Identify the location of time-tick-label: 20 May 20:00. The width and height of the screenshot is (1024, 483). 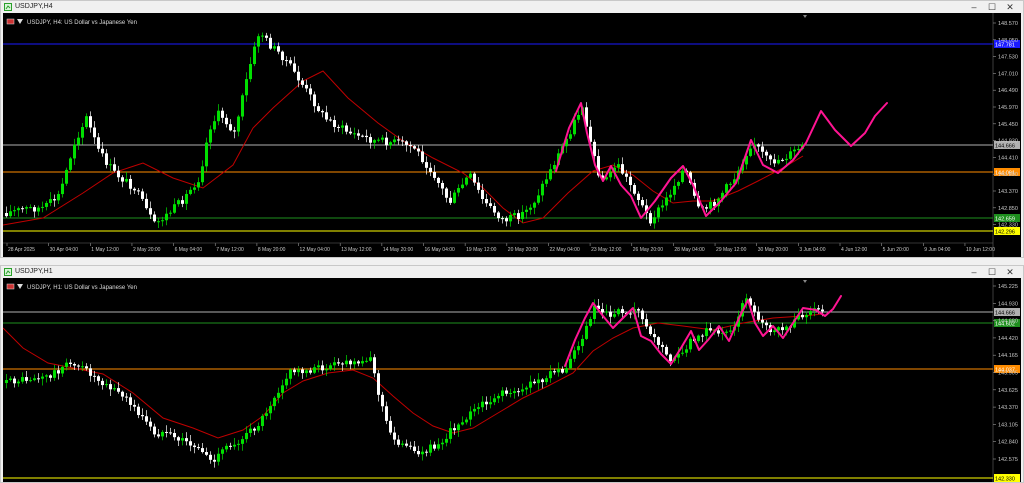
(523, 250).